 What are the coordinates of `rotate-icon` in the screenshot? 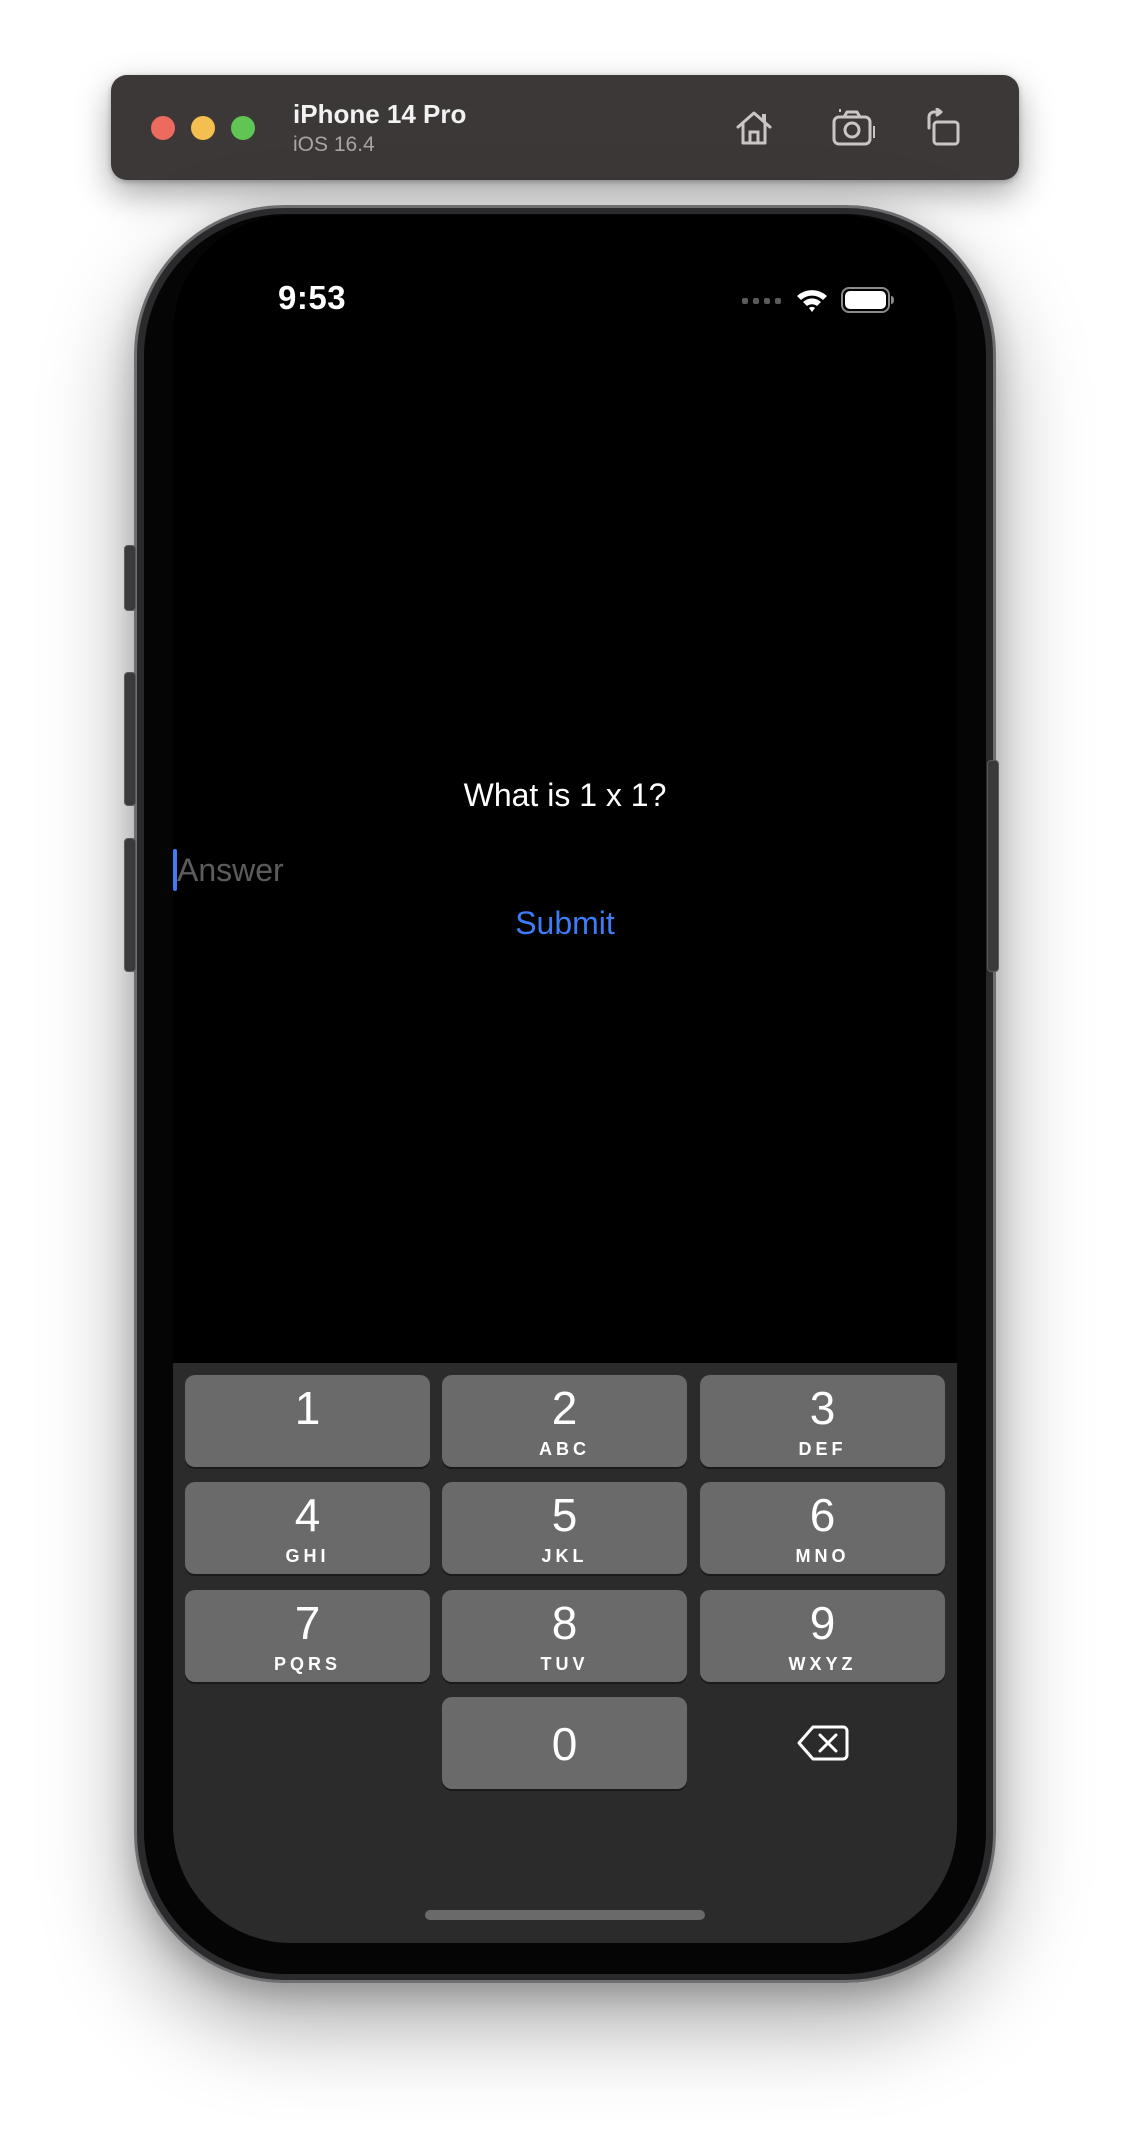 It's located at (943, 127).